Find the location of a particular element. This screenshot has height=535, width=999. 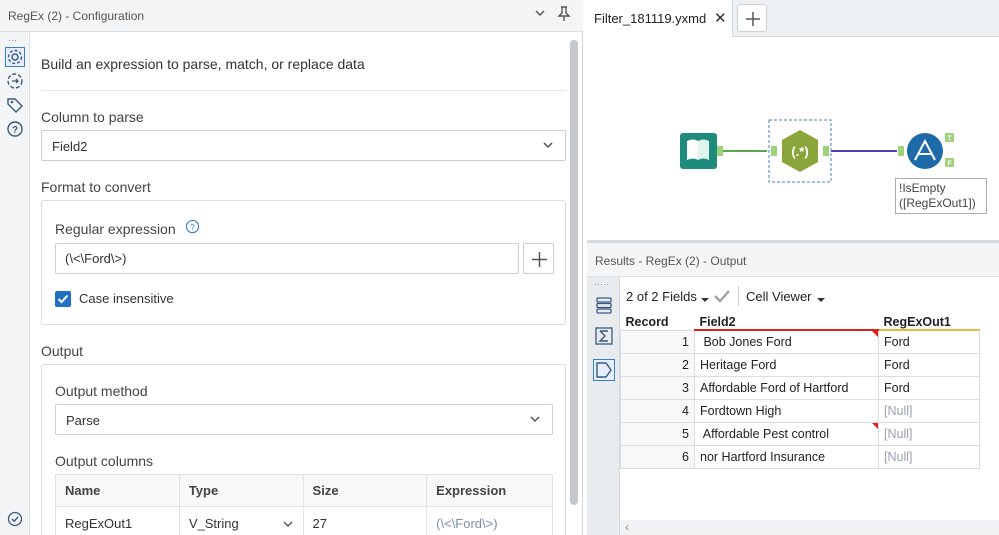

table-row: 2 Heritage Ford Ford is located at coordinates (800, 364).